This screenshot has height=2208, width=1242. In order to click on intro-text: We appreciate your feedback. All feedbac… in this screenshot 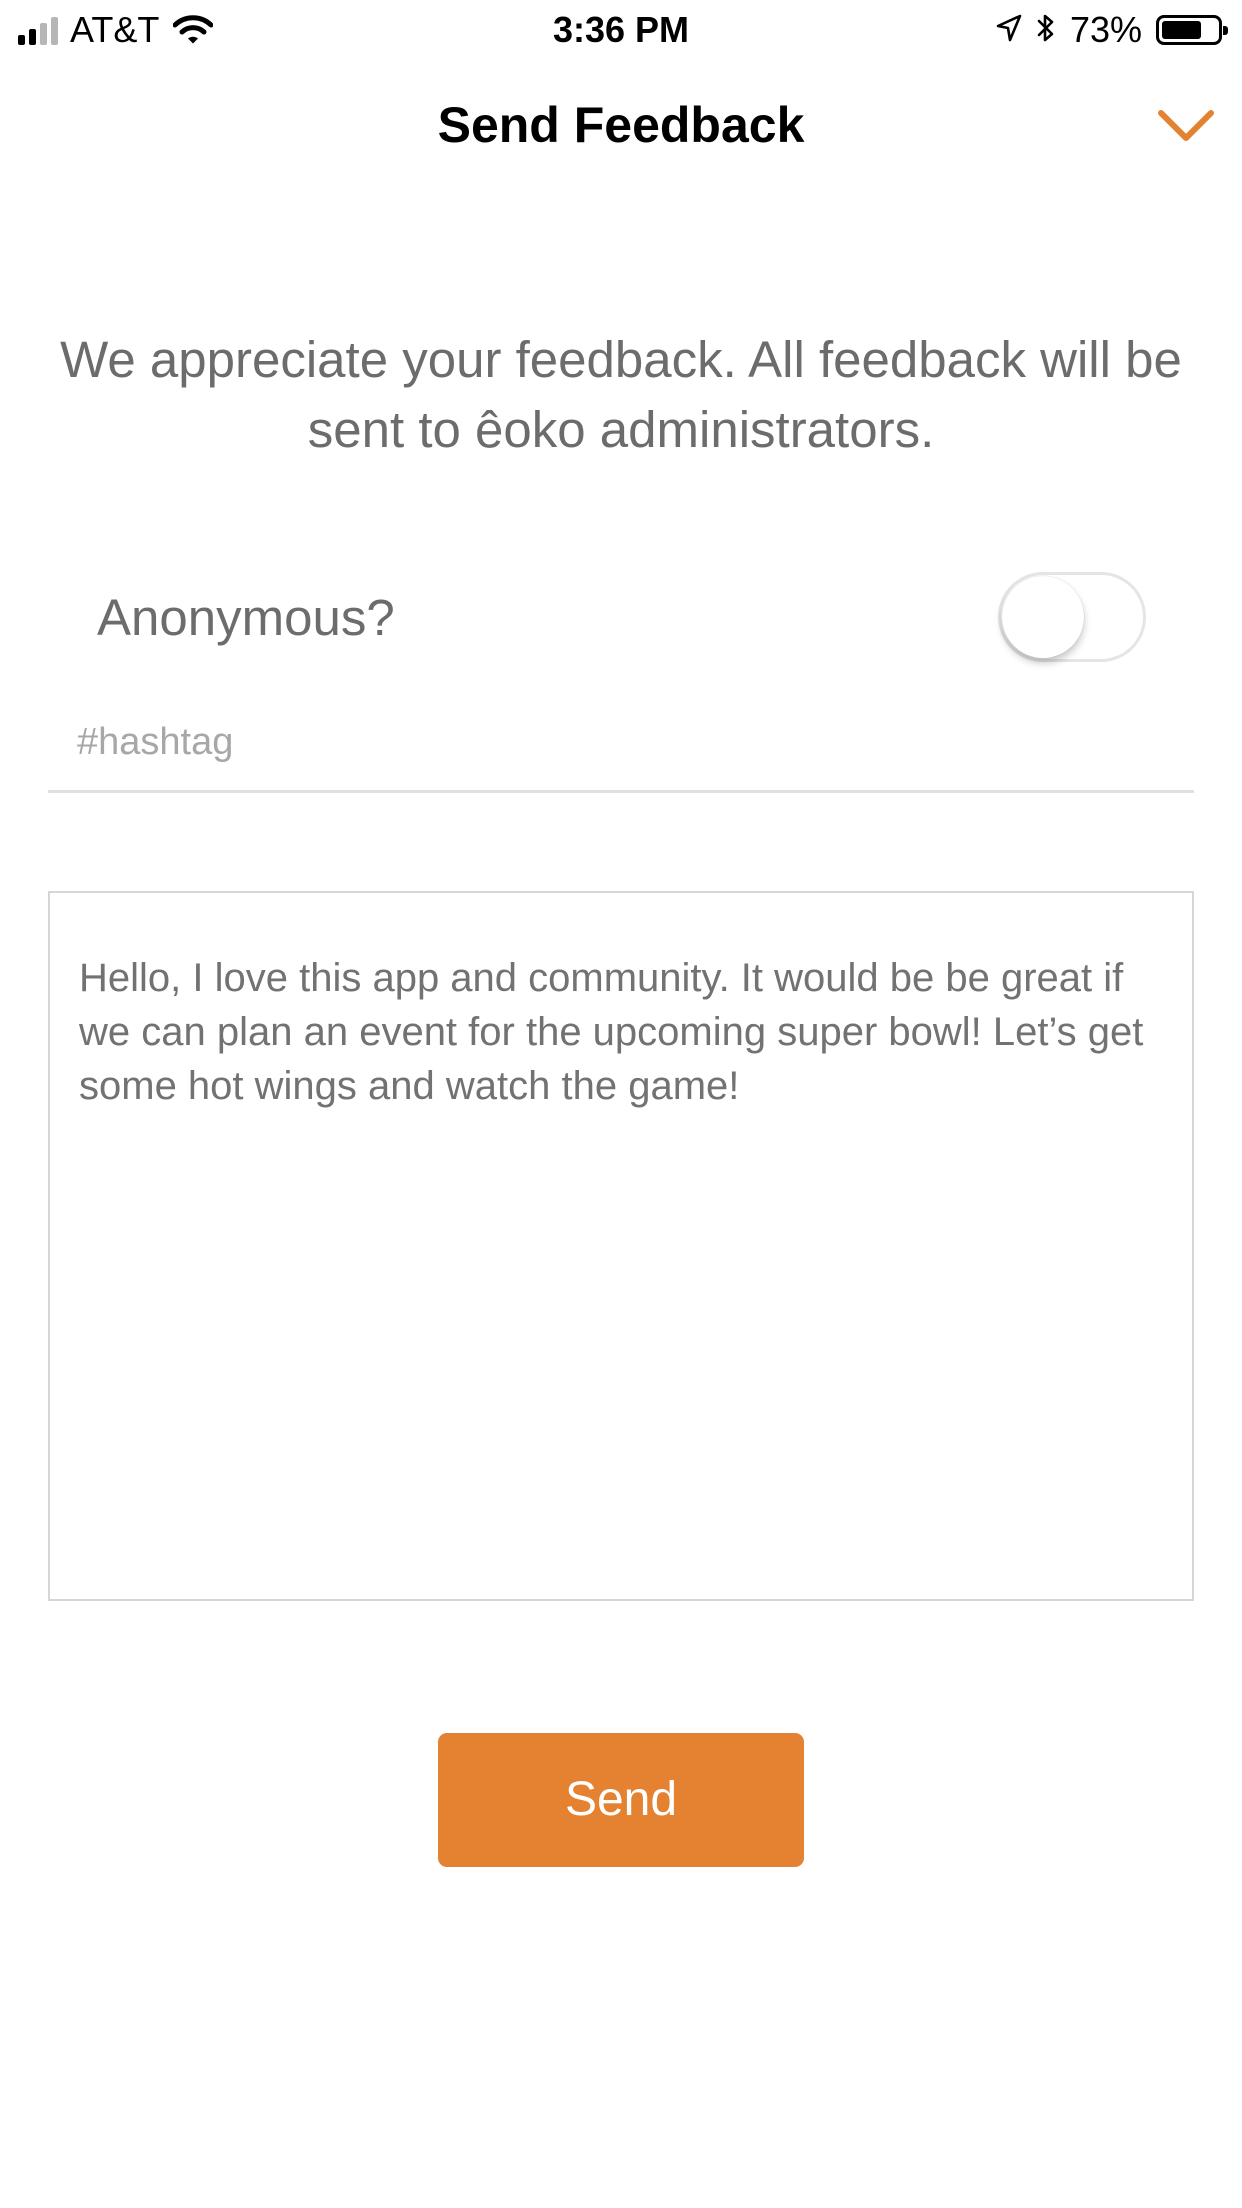, I will do `click(621, 394)`.